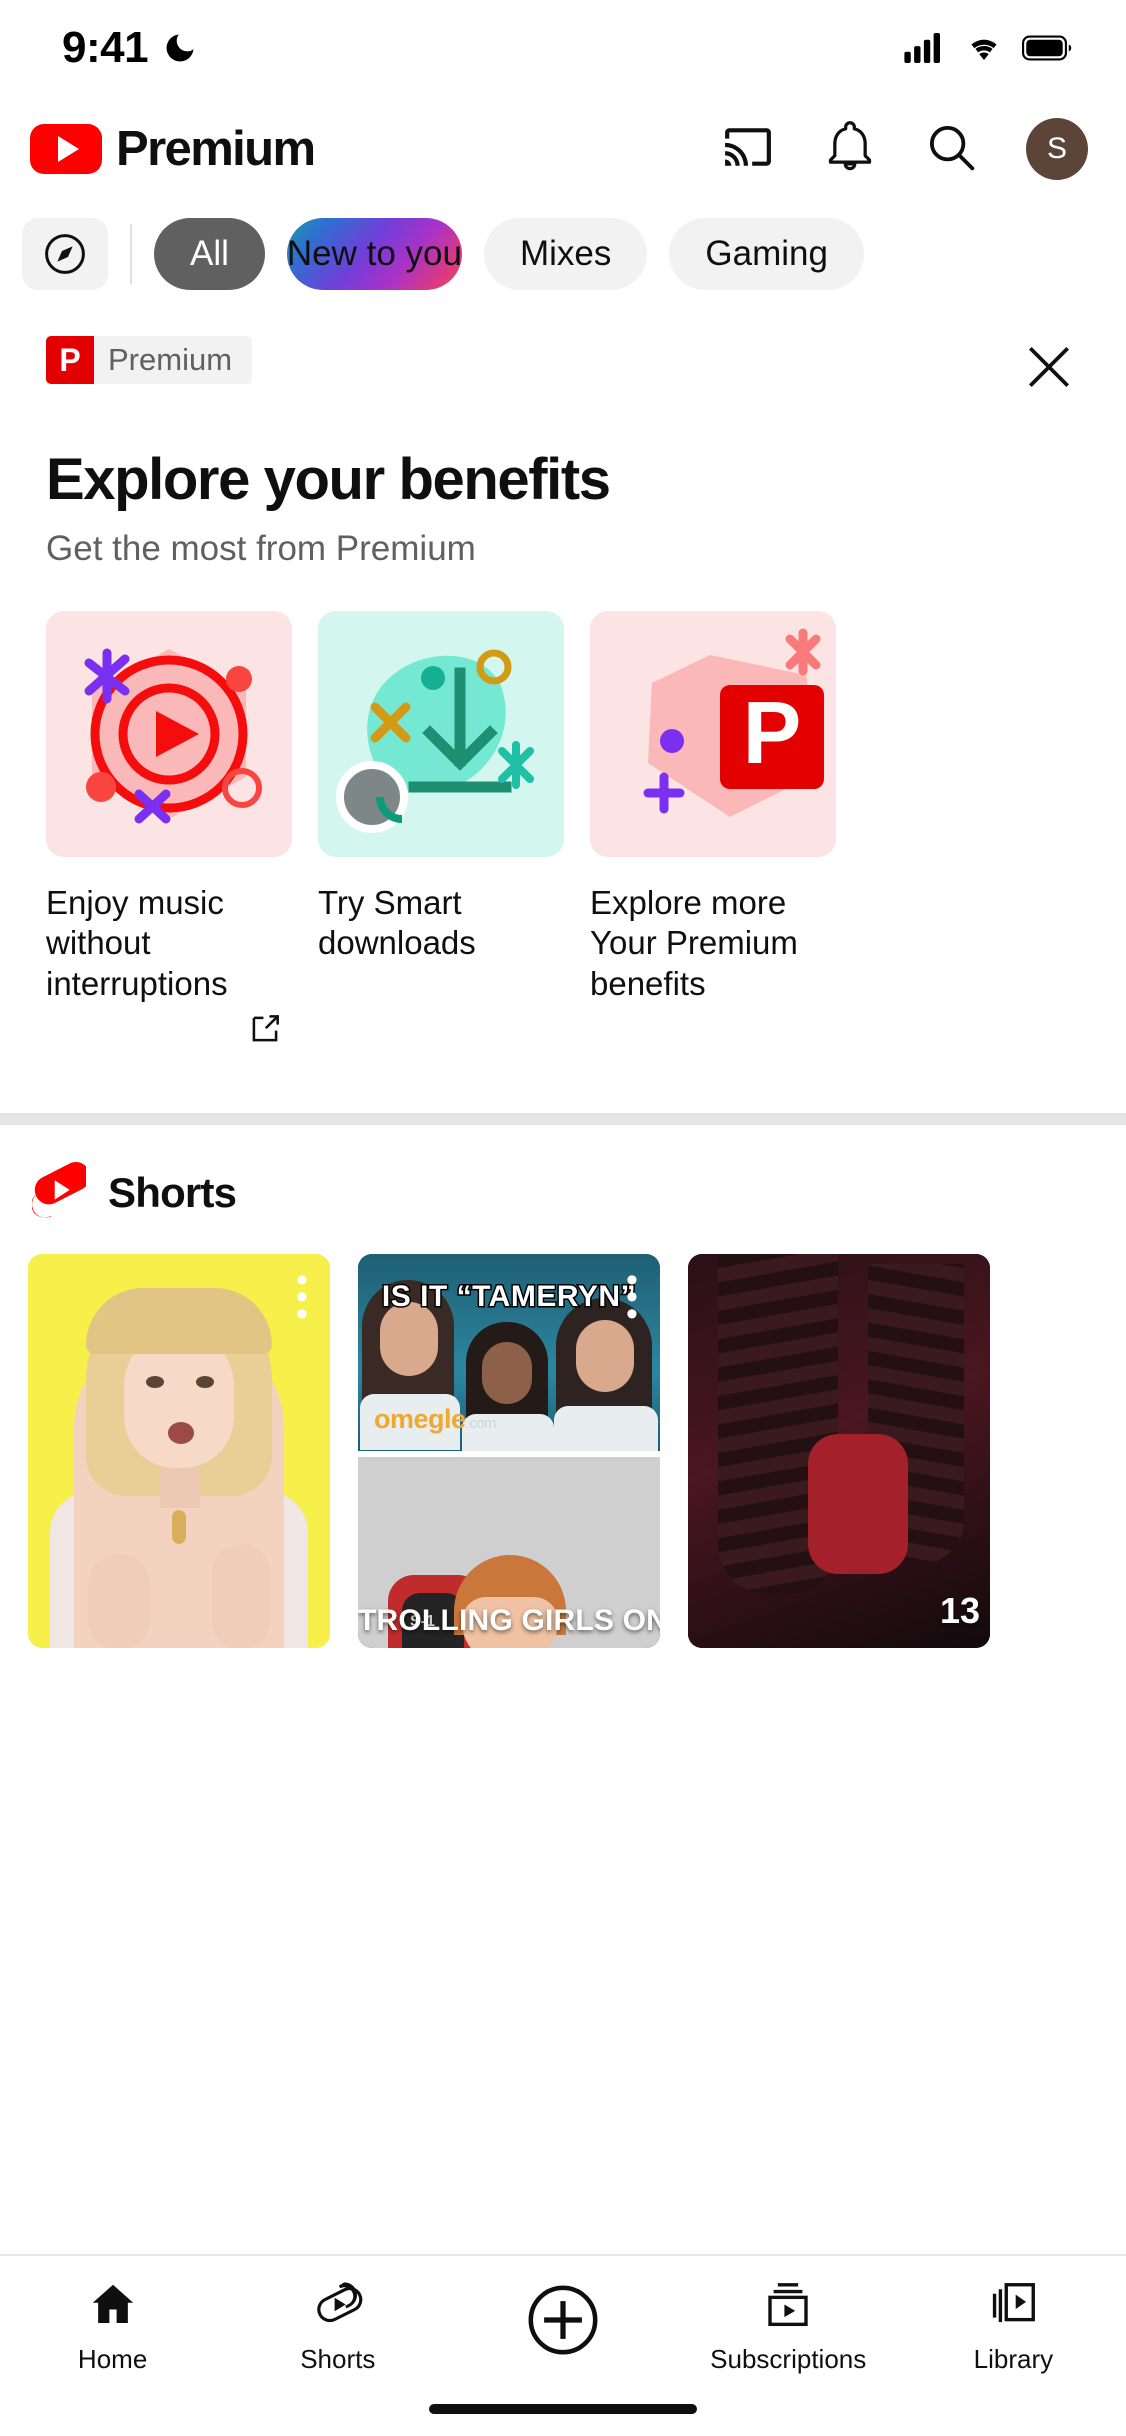  Describe the element at coordinates (509, 1620) in the screenshot. I see `short-caption: TROLLING GIRLS ON` at that location.